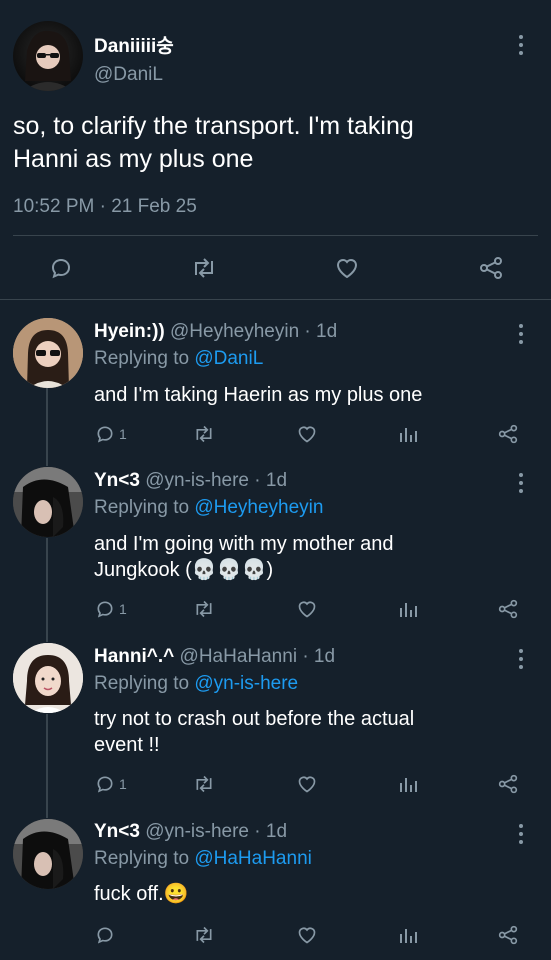  I want to click on reply-button, so click(107, 935).